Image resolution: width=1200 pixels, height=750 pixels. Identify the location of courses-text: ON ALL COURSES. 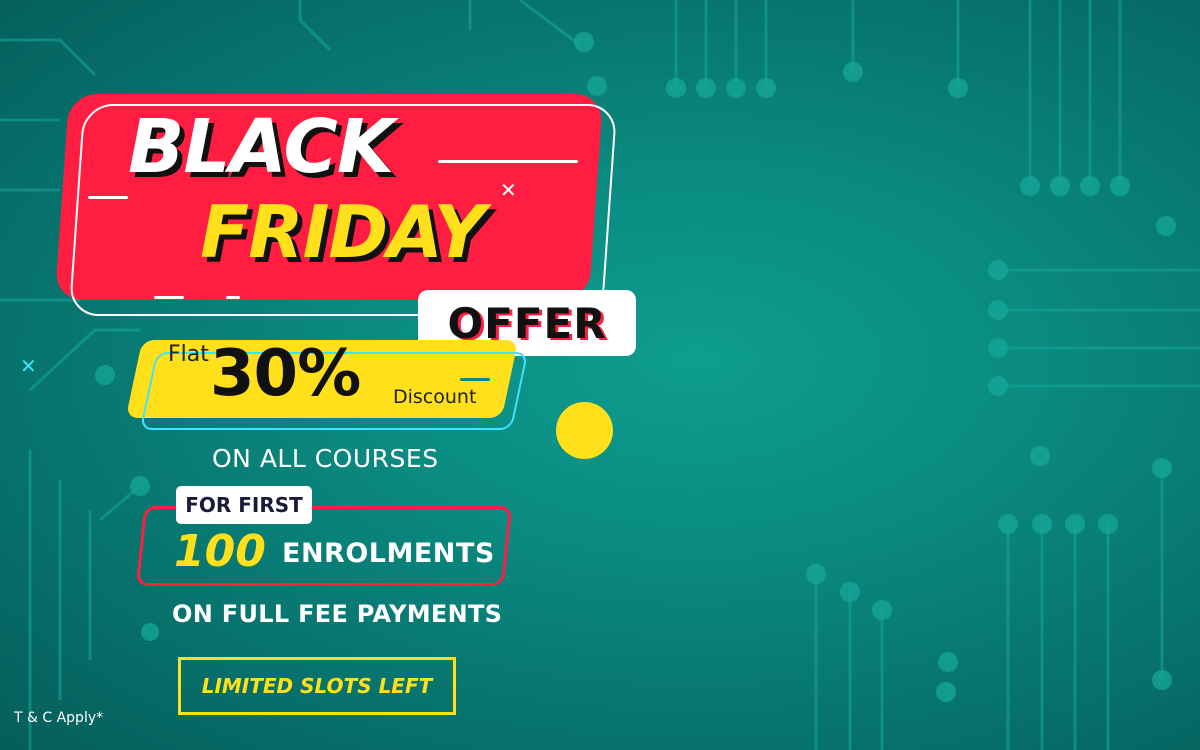
(325, 458).